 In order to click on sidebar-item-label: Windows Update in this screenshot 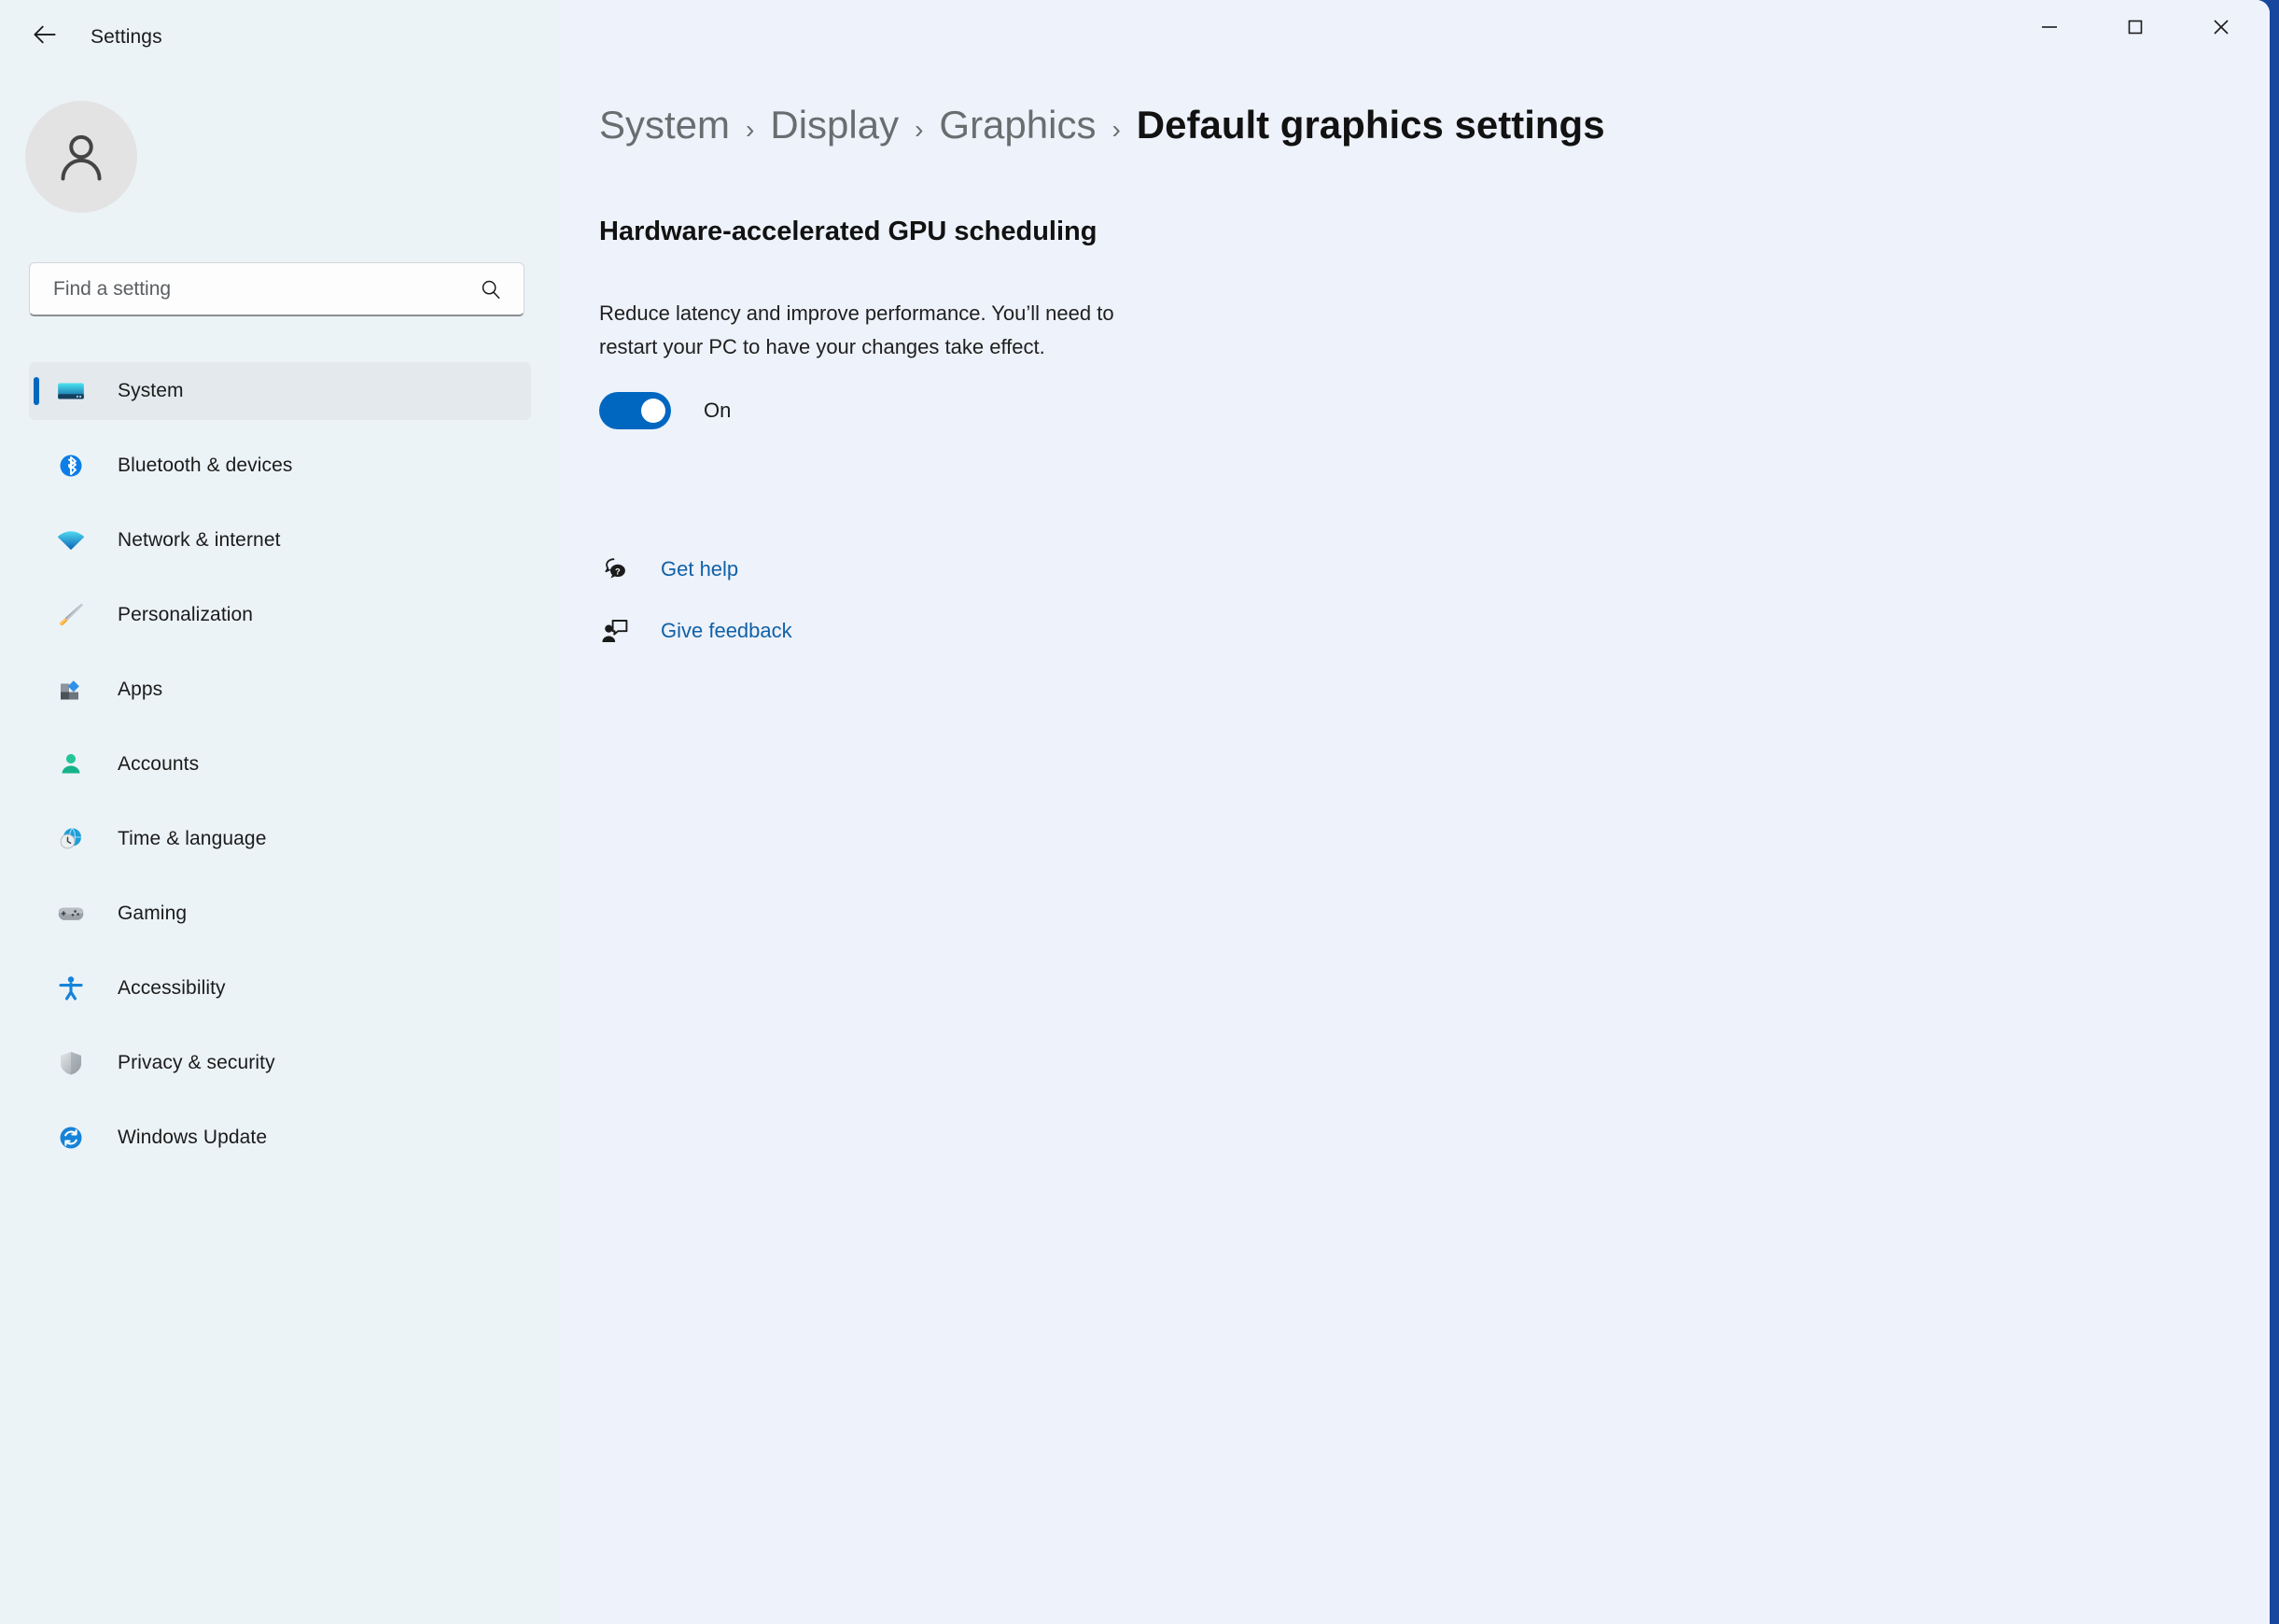, I will do `click(193, 1137)`.